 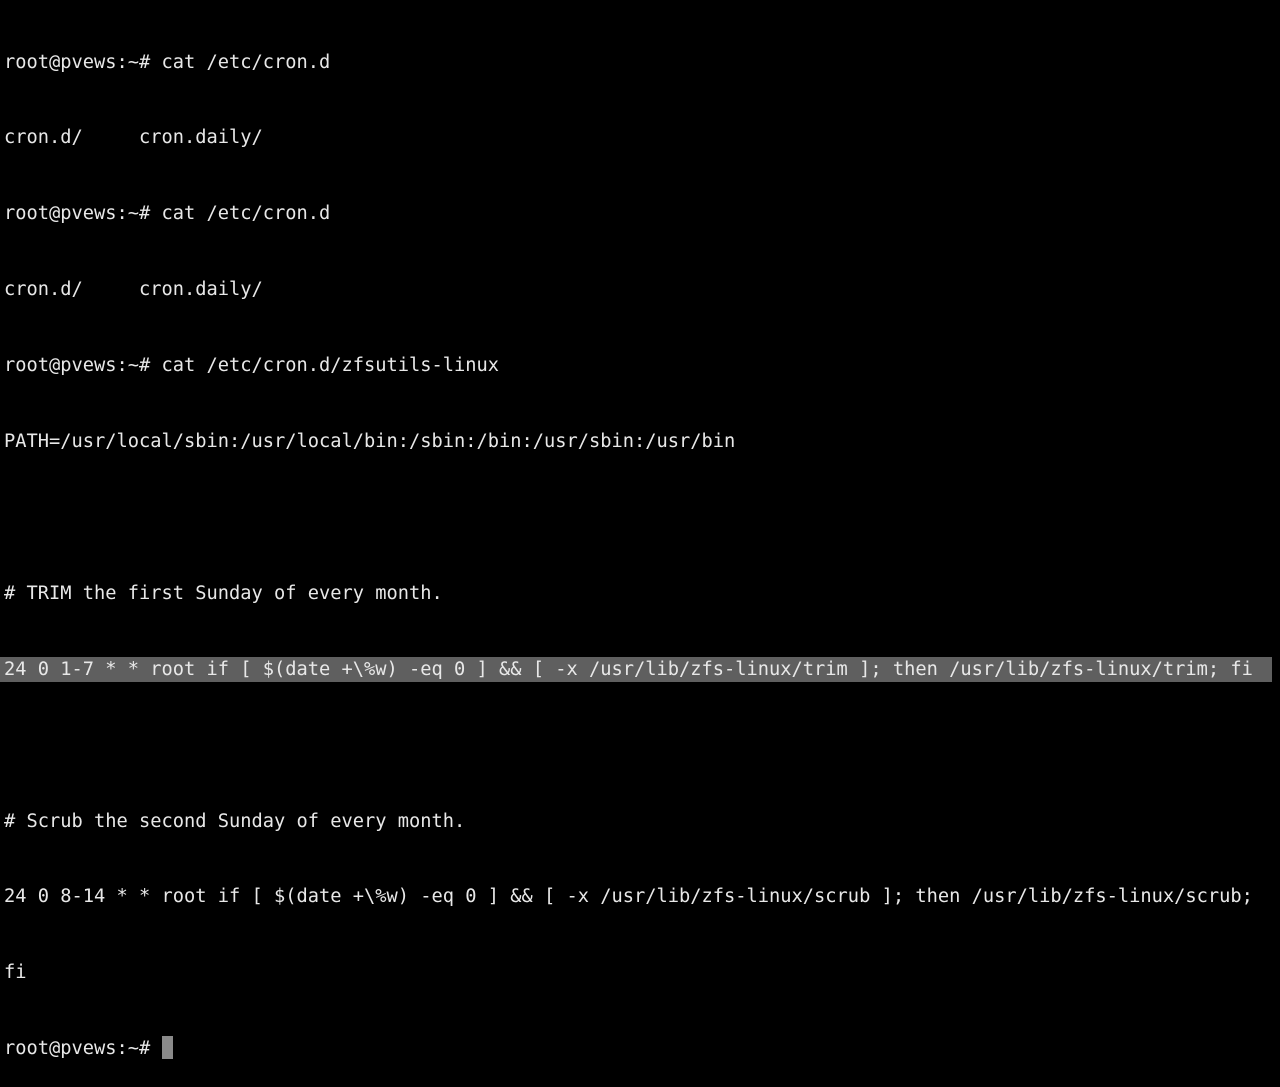 I want to click on terminal-line: # TRIM the first Sunday of every month., so click(x=223, y=593).